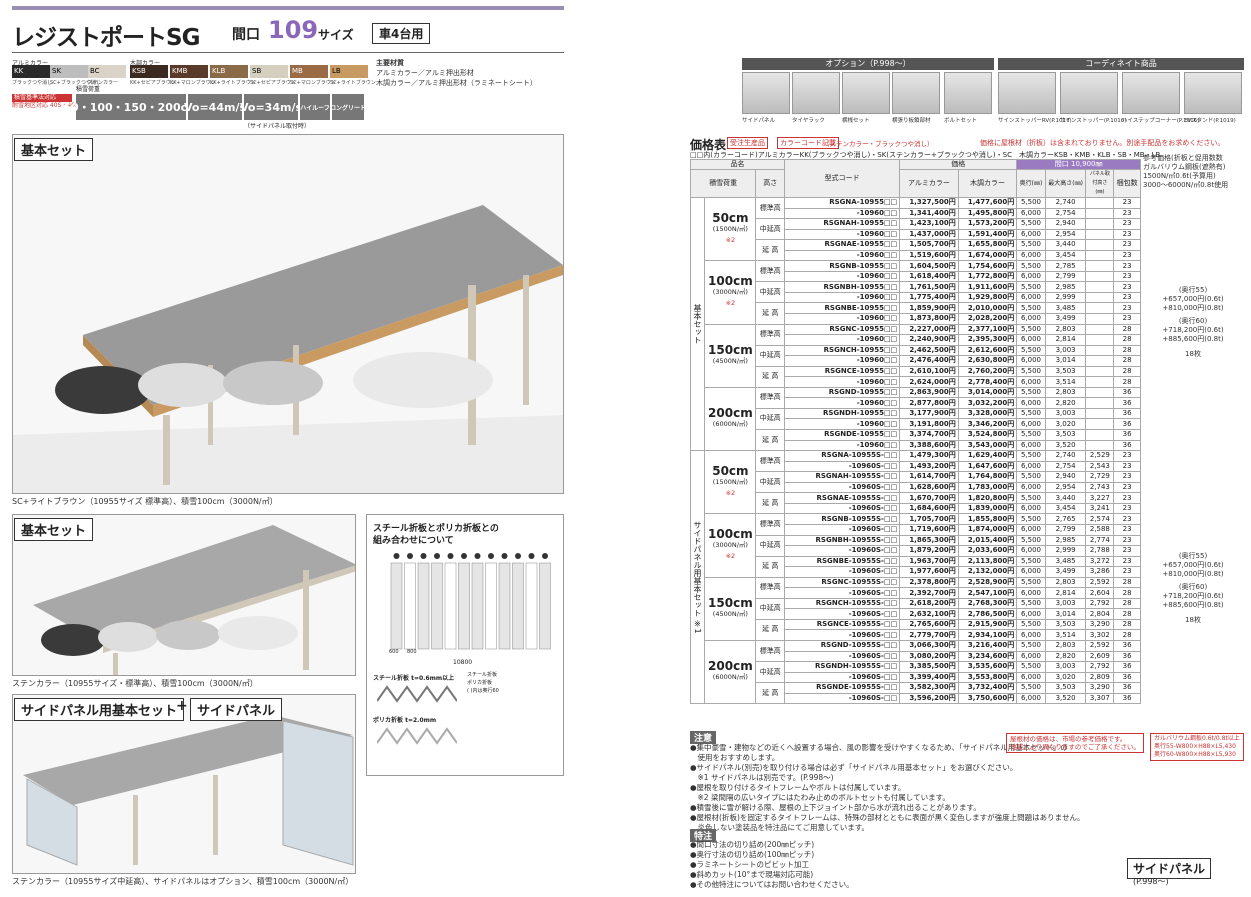 The width and height of the screenshot is (1251, 897). I want to click on swatch-name-klb: KK+ライトブラウン, so click(233, 83).